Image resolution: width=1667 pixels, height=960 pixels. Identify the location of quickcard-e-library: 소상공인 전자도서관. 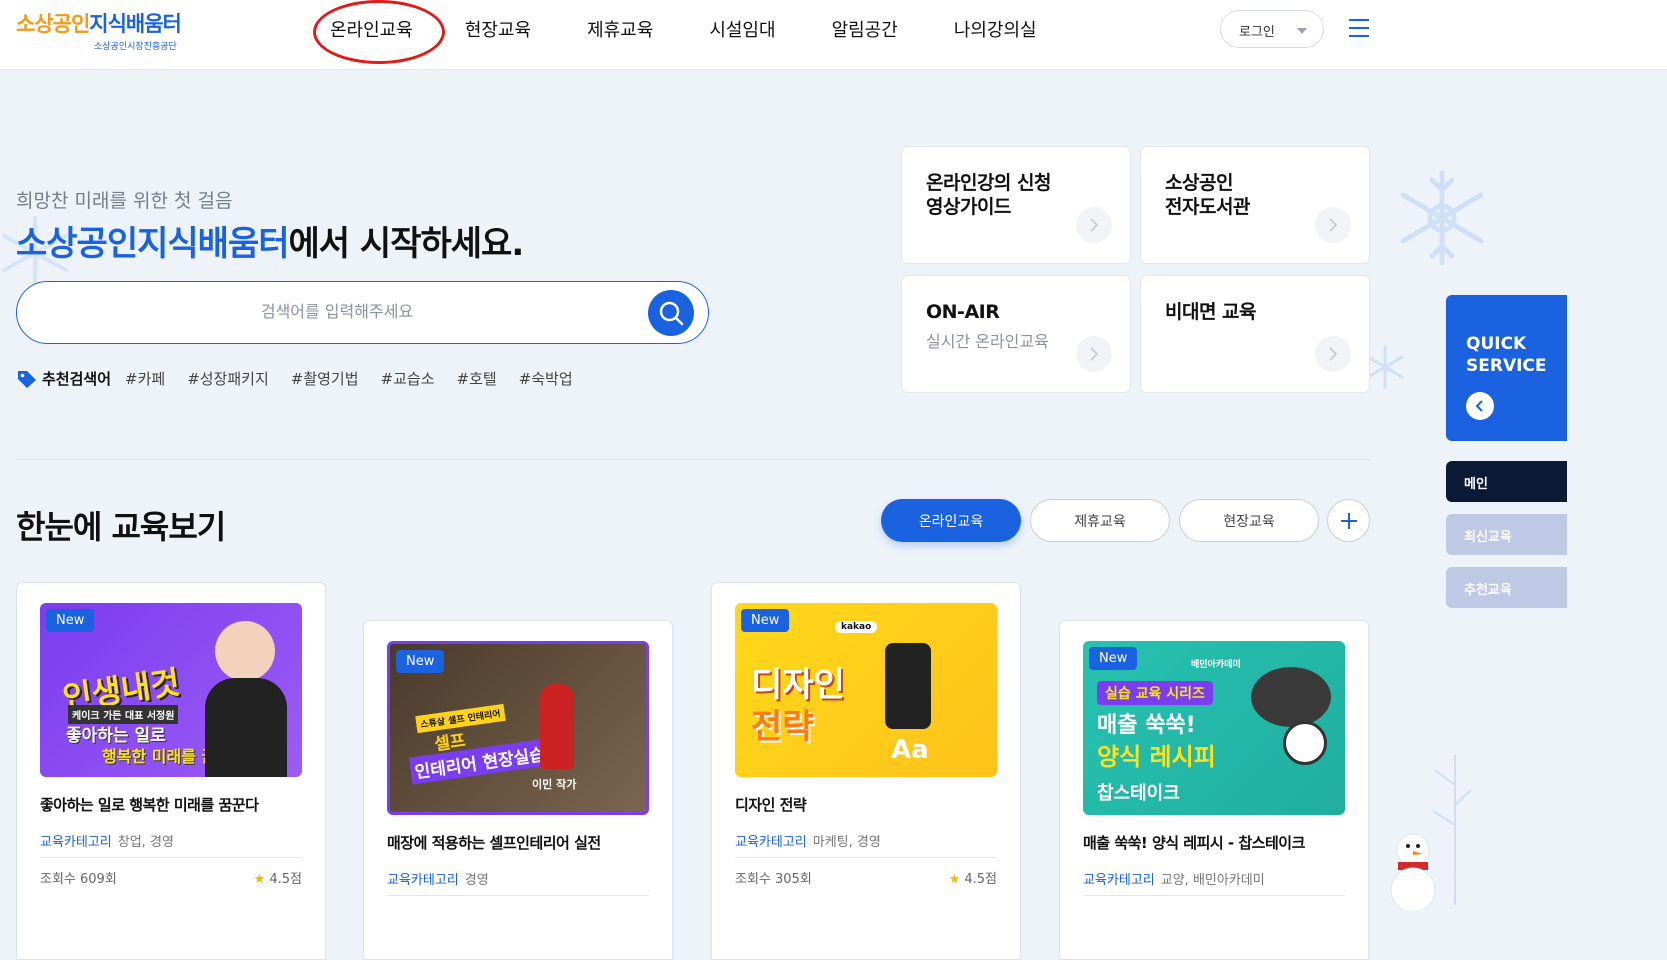
(1255, 205).